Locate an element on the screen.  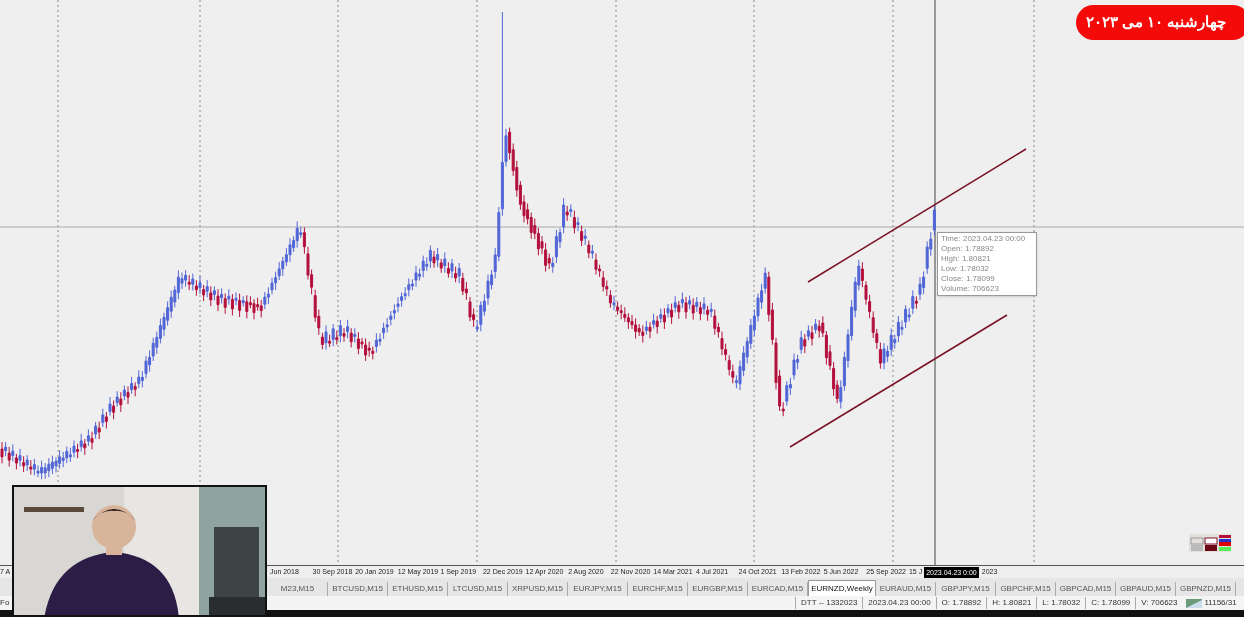
connection-bars-icon is located at coordinates (1194, 603).